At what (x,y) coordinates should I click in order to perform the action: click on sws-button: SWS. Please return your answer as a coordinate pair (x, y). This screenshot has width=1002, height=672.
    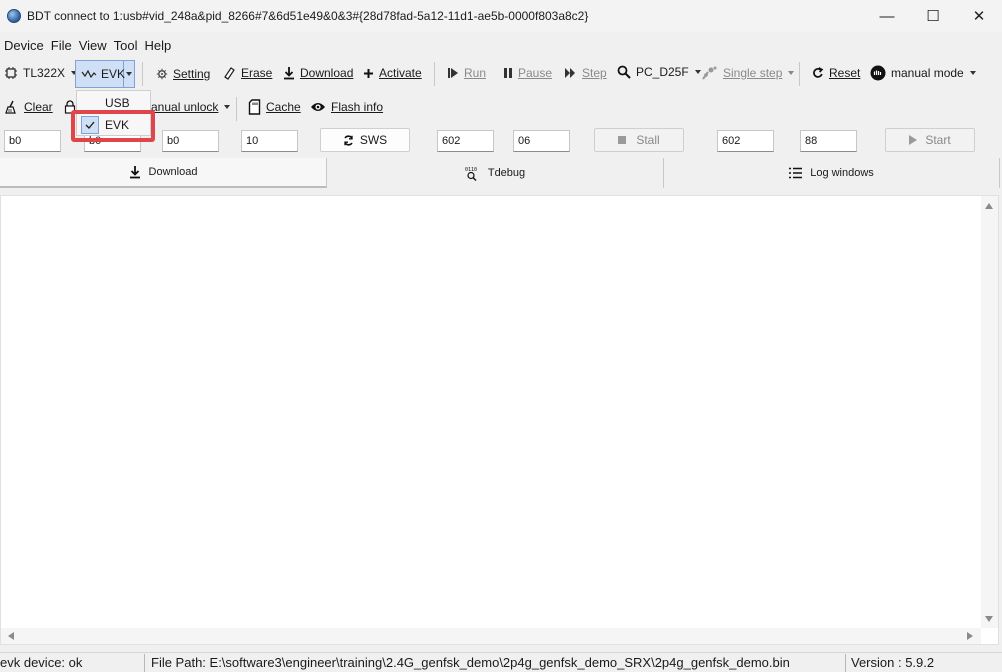
    Looking at the image, I should click on (365, 140).